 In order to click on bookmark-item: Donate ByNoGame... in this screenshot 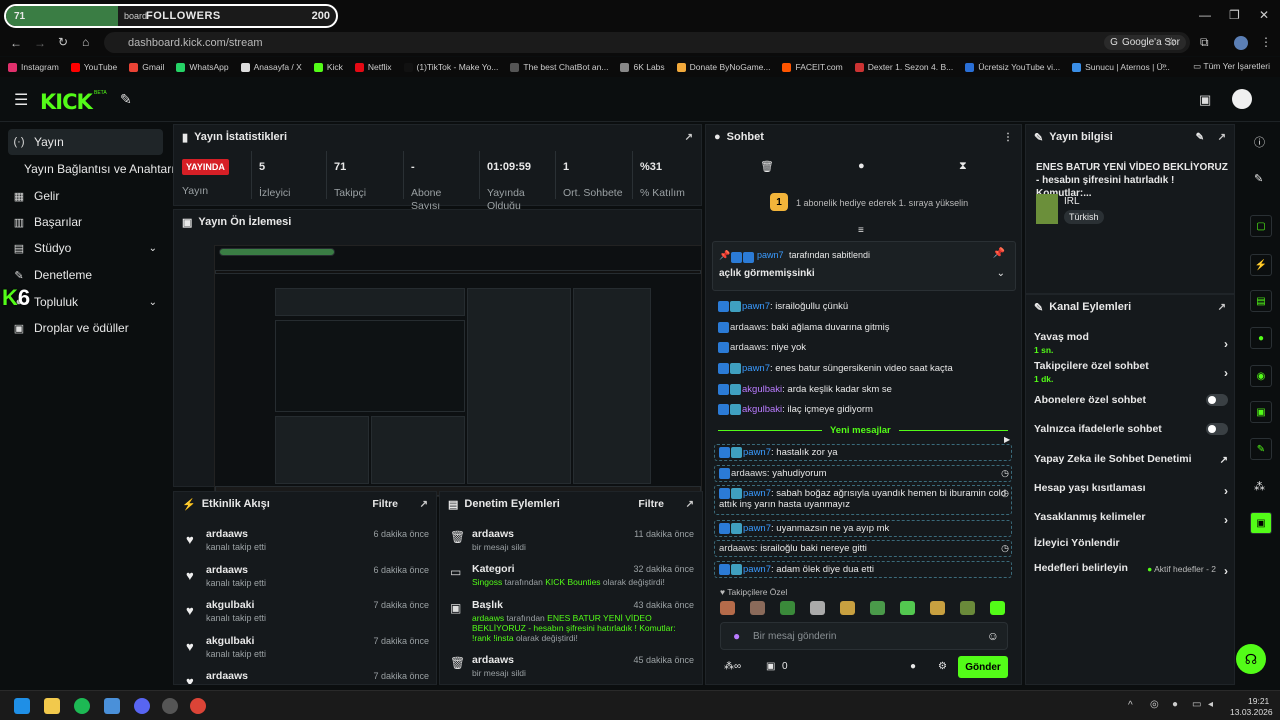, I will do `click(723, 67)`.